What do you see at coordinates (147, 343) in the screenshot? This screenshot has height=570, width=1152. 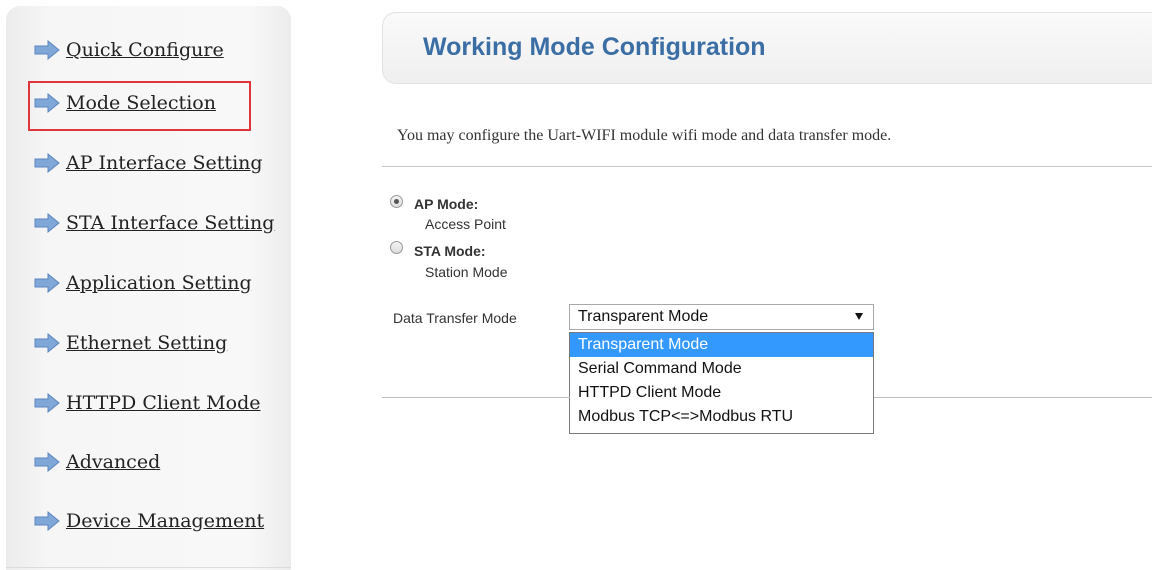 I see `sidebar-item-label: Ethernet Setting` at bounding box center [147, 343].